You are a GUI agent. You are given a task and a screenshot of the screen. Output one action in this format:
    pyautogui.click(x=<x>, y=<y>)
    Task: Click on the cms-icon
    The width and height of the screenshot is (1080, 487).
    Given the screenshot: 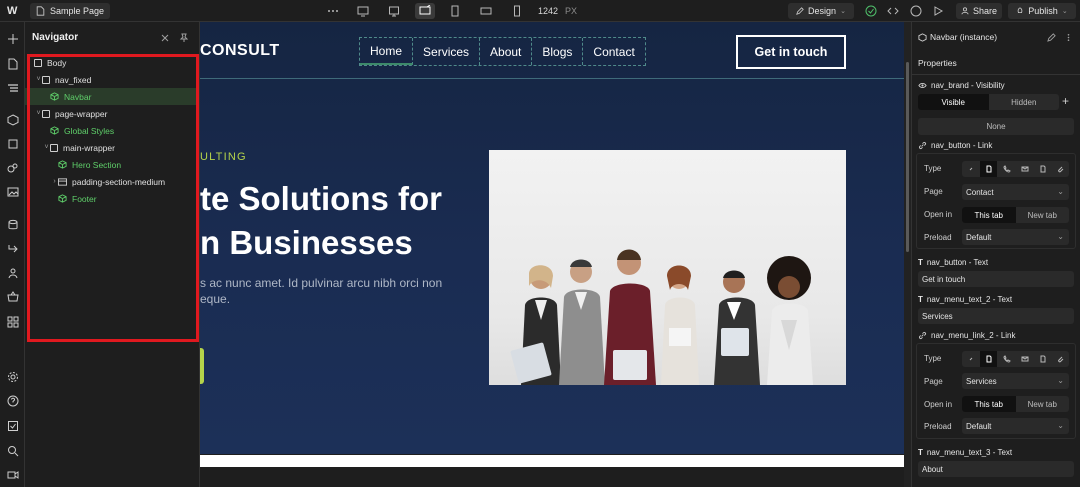 What is the action you would take?
    pyautogui.click(x=12, y=224)
    